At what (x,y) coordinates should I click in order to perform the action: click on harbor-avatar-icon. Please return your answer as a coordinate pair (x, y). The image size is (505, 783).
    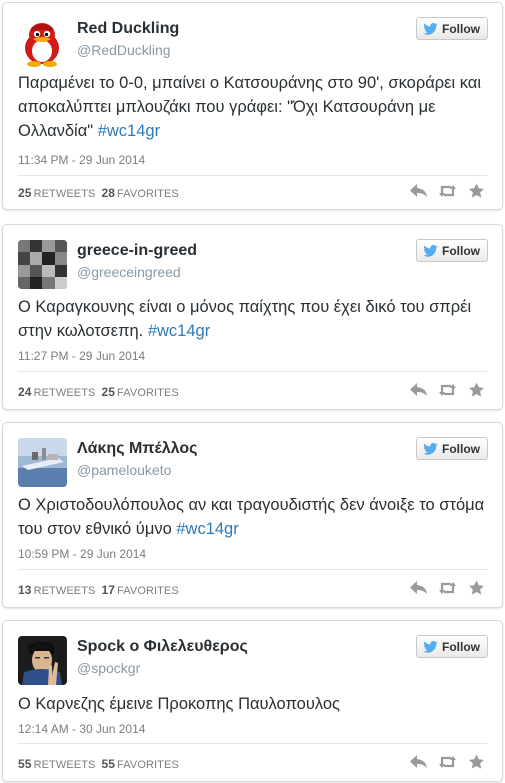
    Looking at the image, I should click on (42, 462).